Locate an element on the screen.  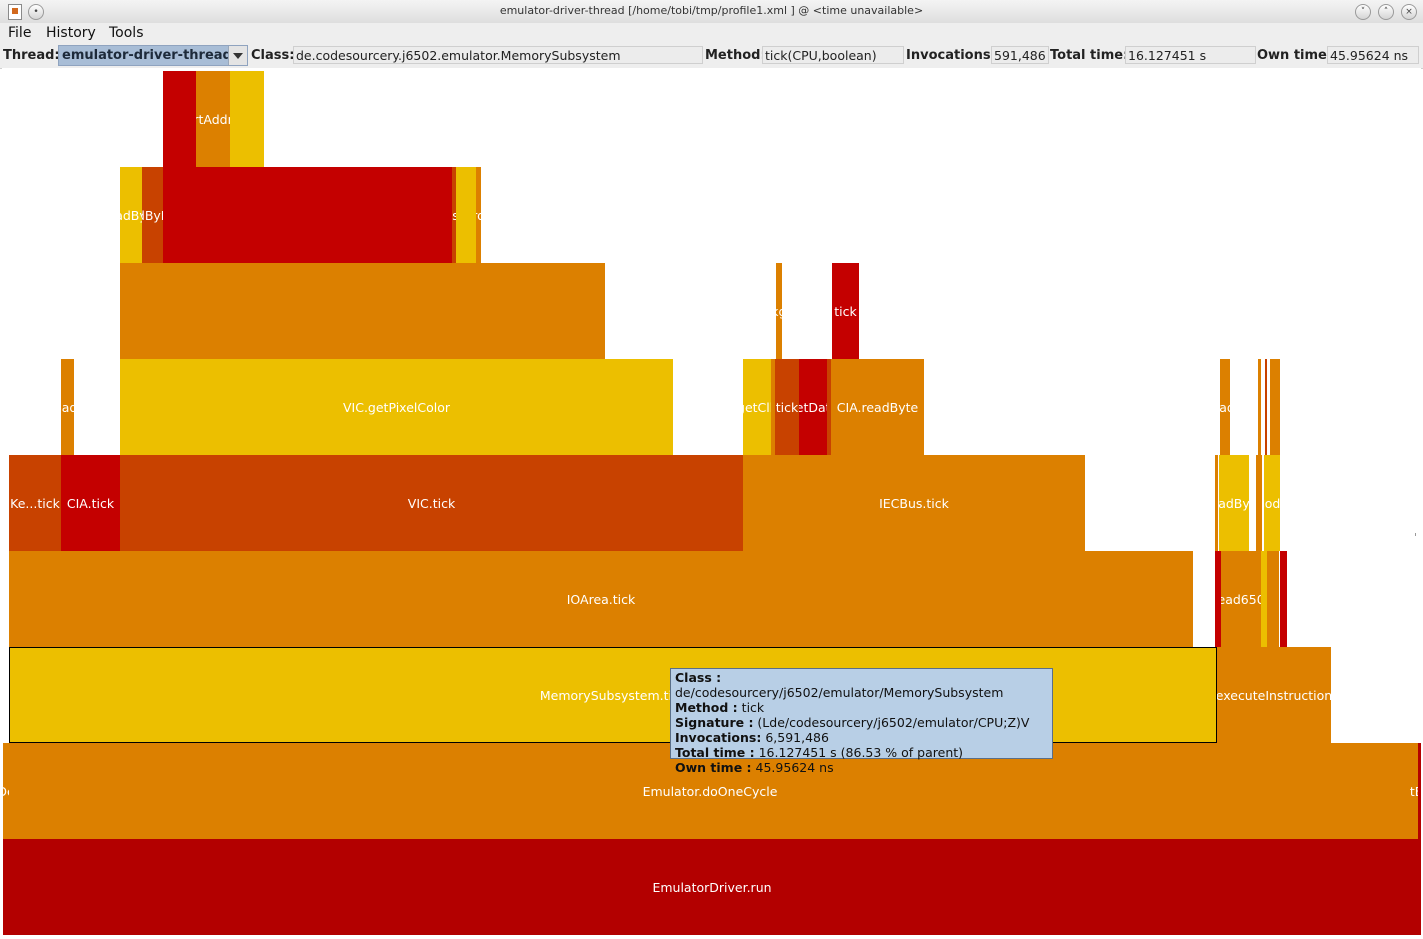
flame-block: EmulatorDriver.run is located at coordinates (712, 887).